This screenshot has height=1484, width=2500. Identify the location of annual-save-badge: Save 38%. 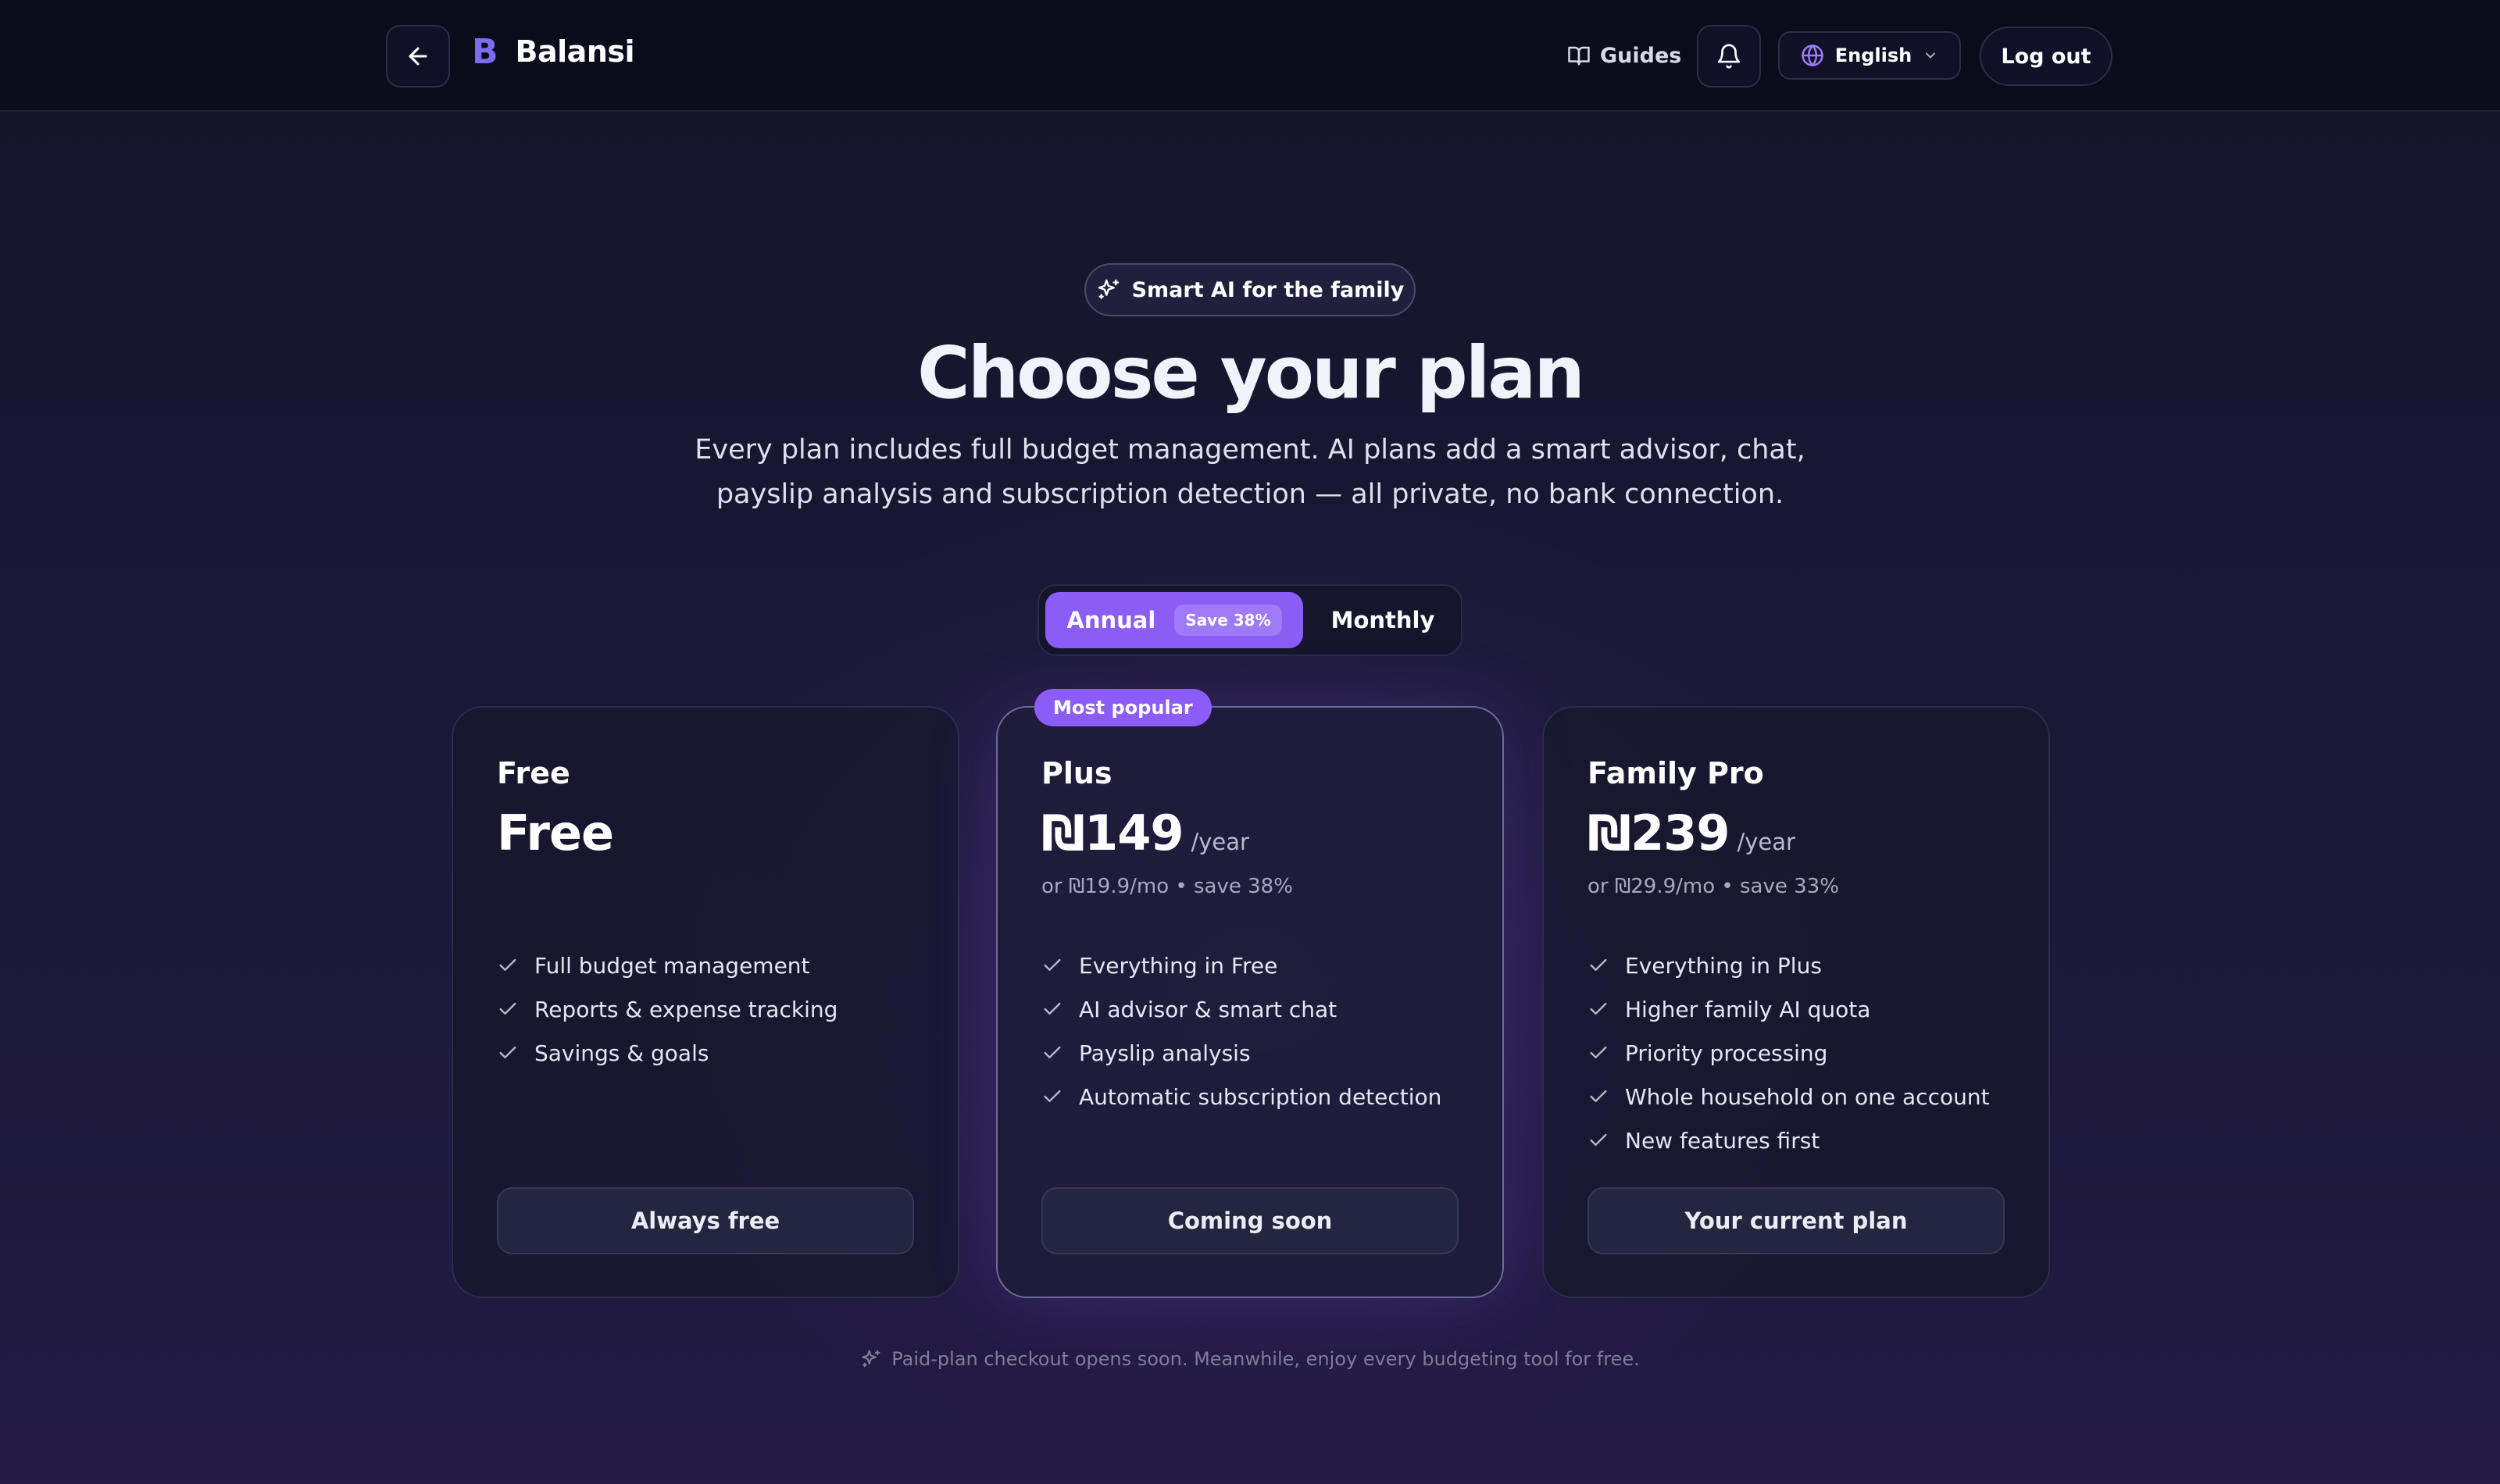
(1228, 620).